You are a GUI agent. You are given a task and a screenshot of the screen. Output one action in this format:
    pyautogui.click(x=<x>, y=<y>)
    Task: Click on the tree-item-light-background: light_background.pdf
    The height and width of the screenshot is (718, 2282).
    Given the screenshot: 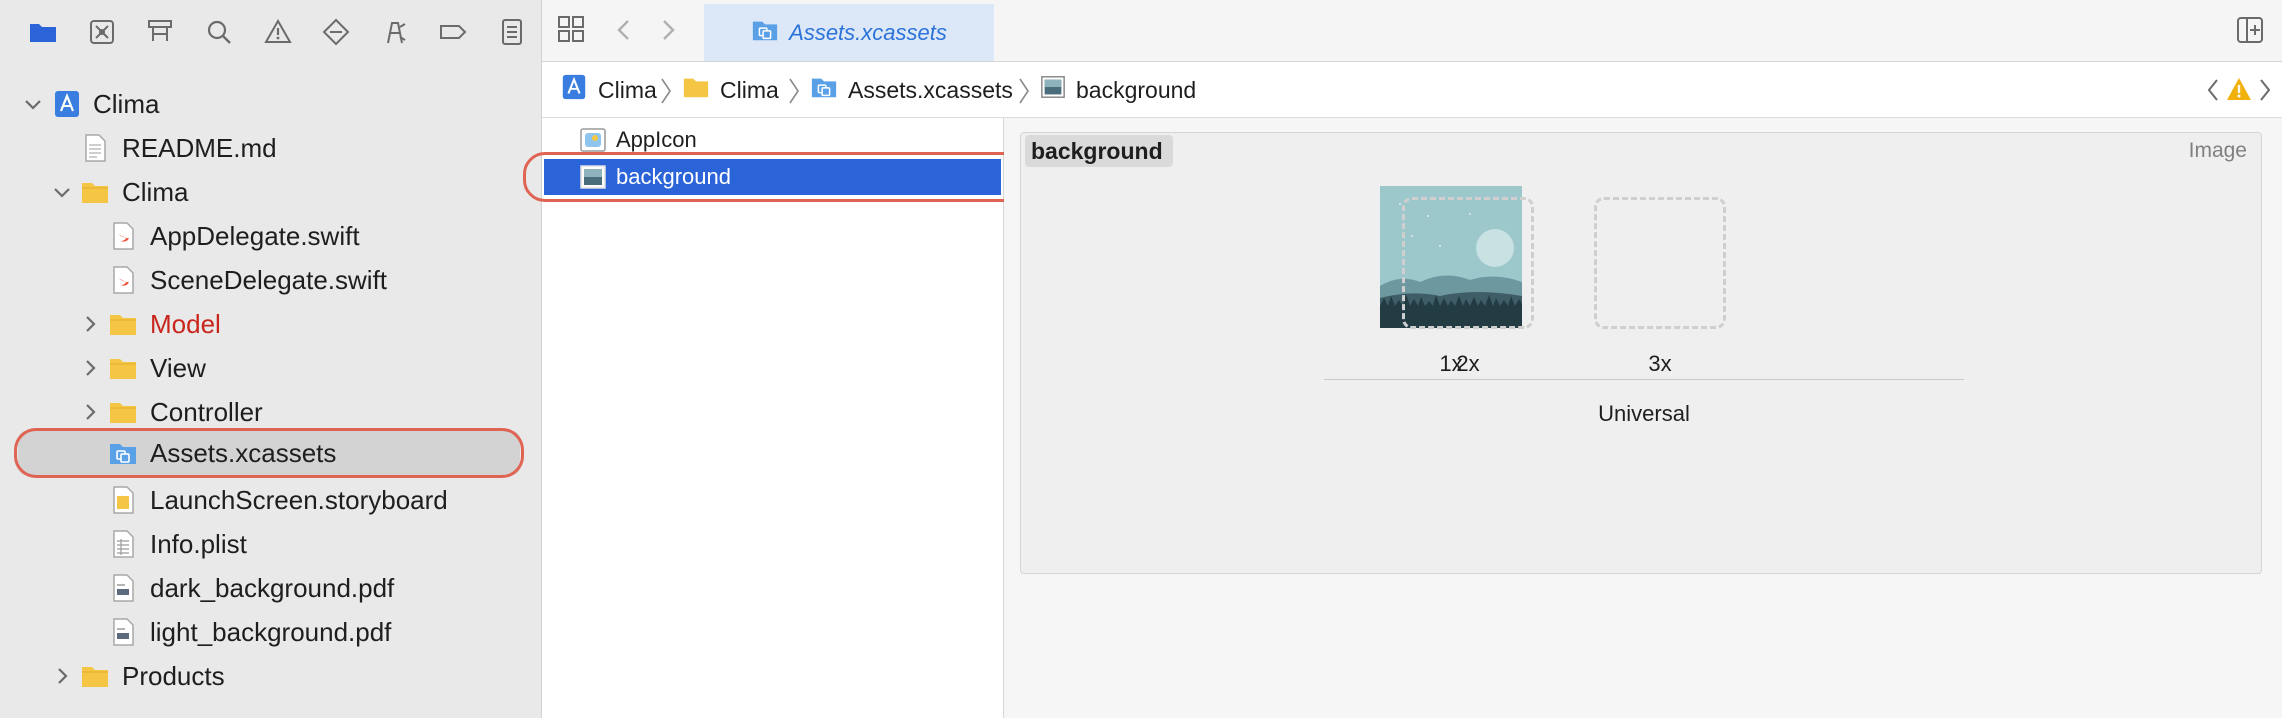 What is the action you would take?
    pyautogui.click(x=270, y=632)
    